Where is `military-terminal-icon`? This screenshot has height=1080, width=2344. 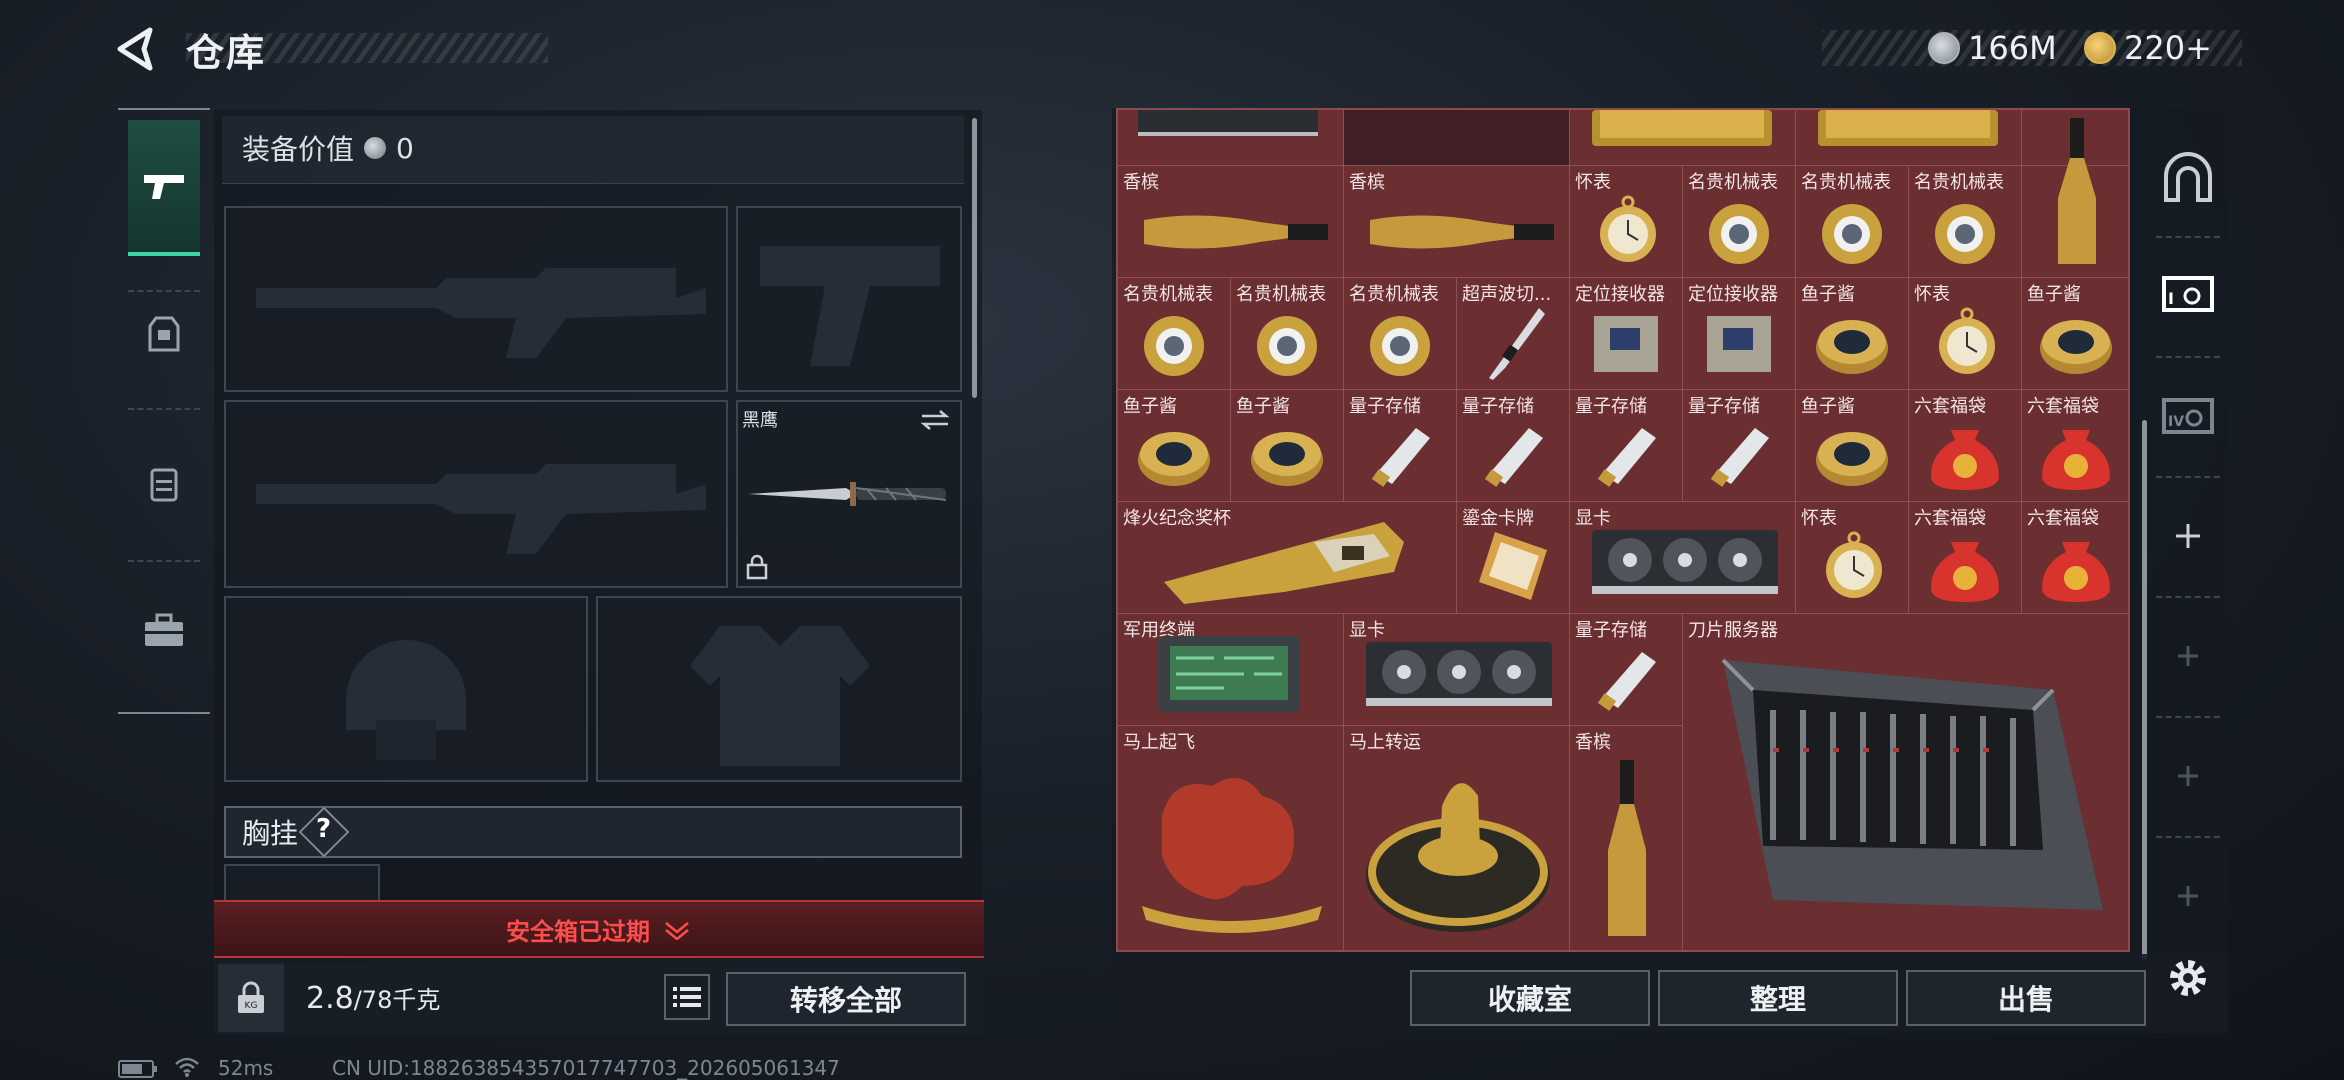 military-terminal-icon is located at coordinates (1229, 674).